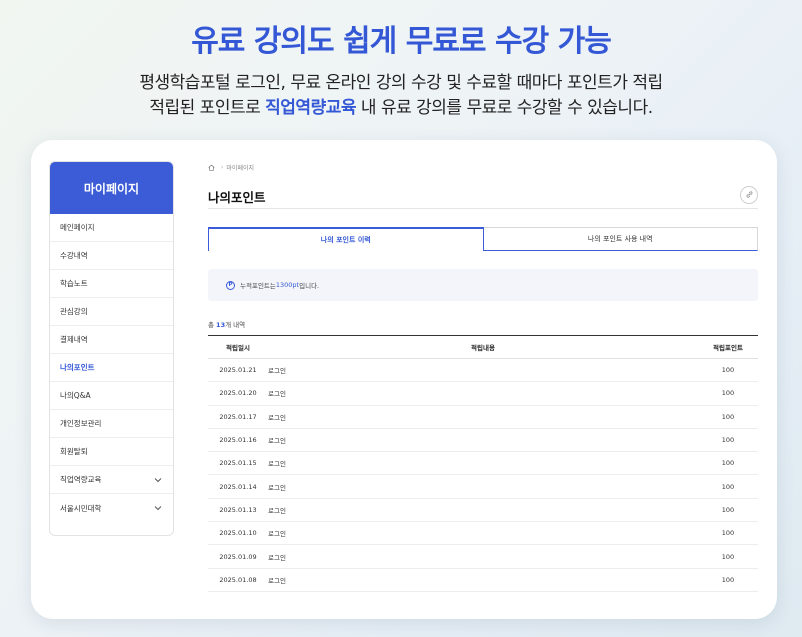 Image resolution: width=802 pixels, height=637 pixels. I want to click on cell-date: 2025.01.16, so click(238, 440).